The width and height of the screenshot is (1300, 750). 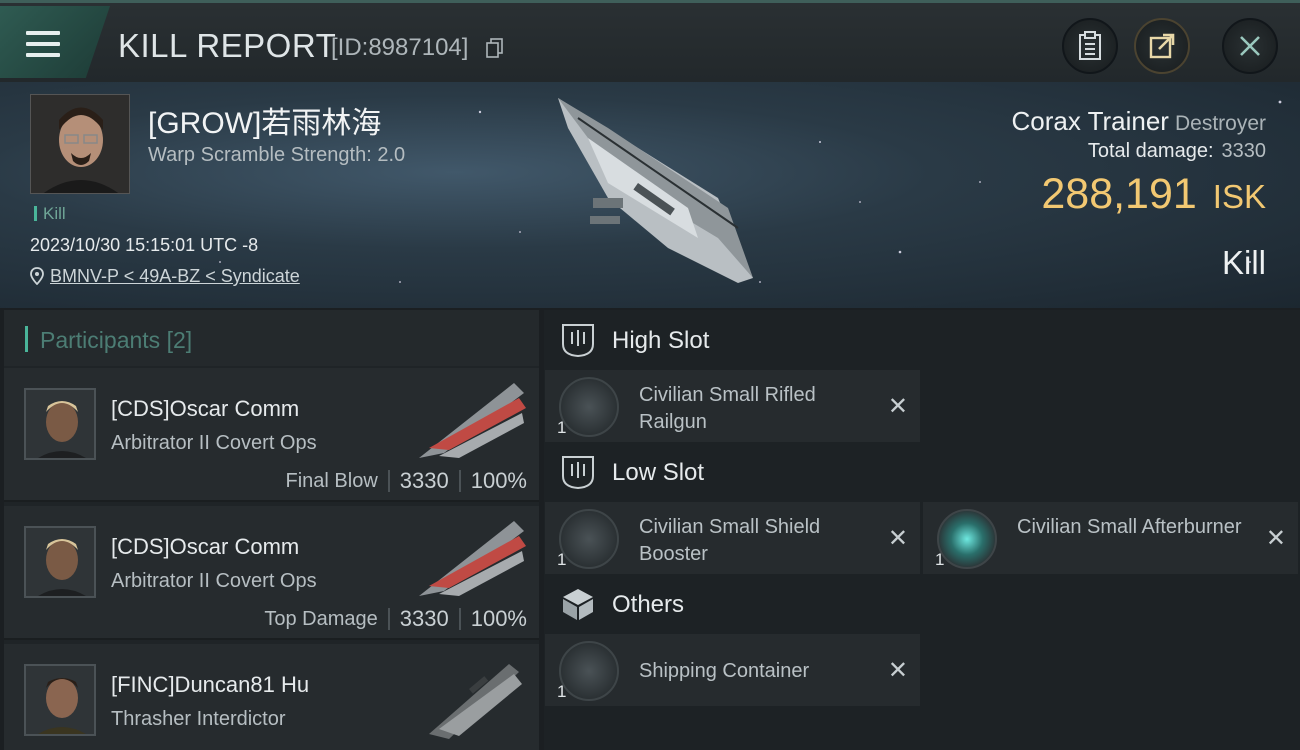 What do you see at coordinates (179, 340) in the screenshot?
I see `participants-count: [2]` at bounding box center [179, 340].